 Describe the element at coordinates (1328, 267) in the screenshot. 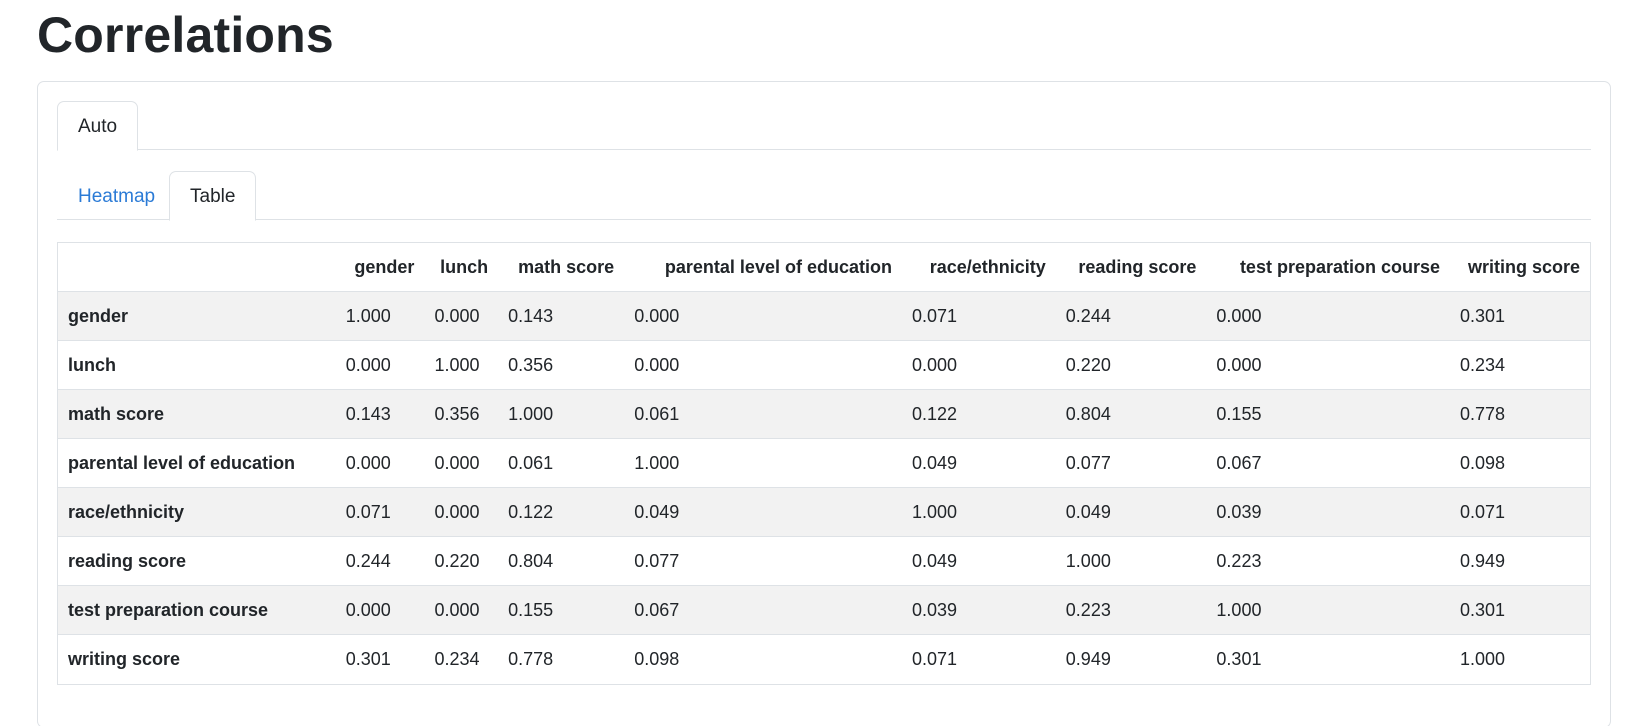

I see `column-header: test preparation course` at that location.